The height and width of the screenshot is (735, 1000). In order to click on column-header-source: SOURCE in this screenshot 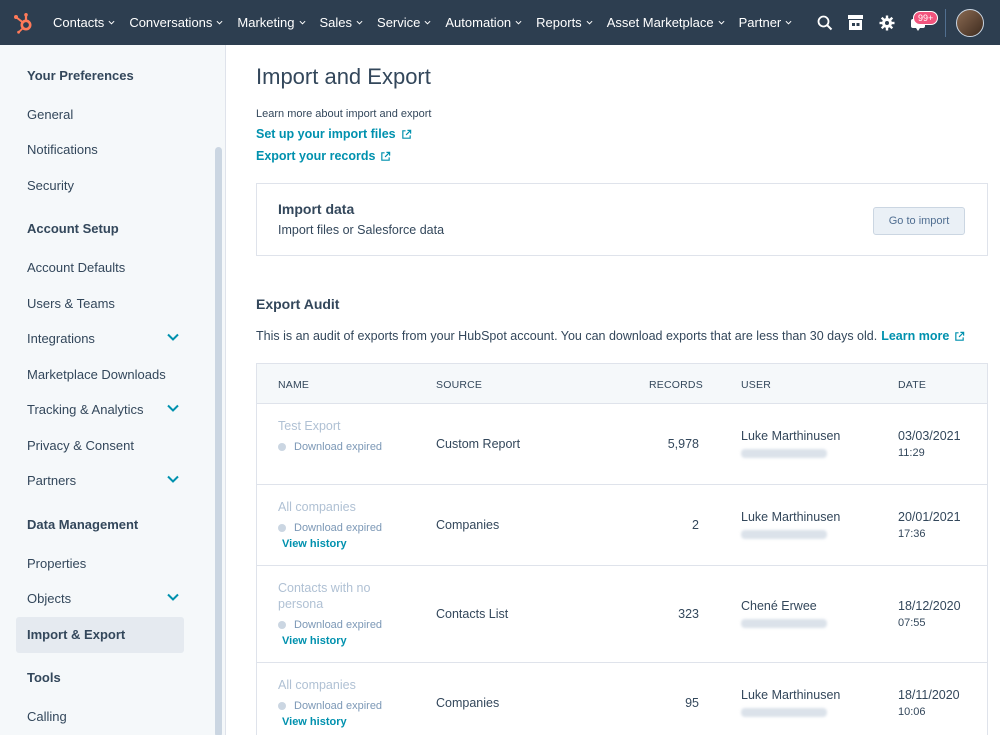, I will do `click(459, 385)`.